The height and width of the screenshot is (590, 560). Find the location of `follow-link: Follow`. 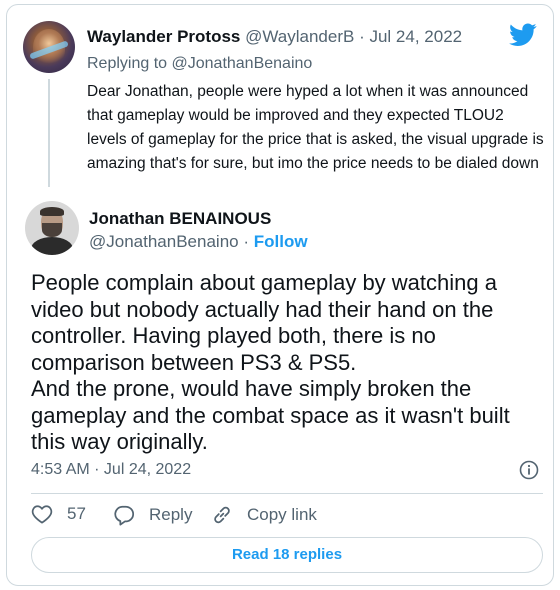

follow-link: Follow is located at coordinates (281, 241).